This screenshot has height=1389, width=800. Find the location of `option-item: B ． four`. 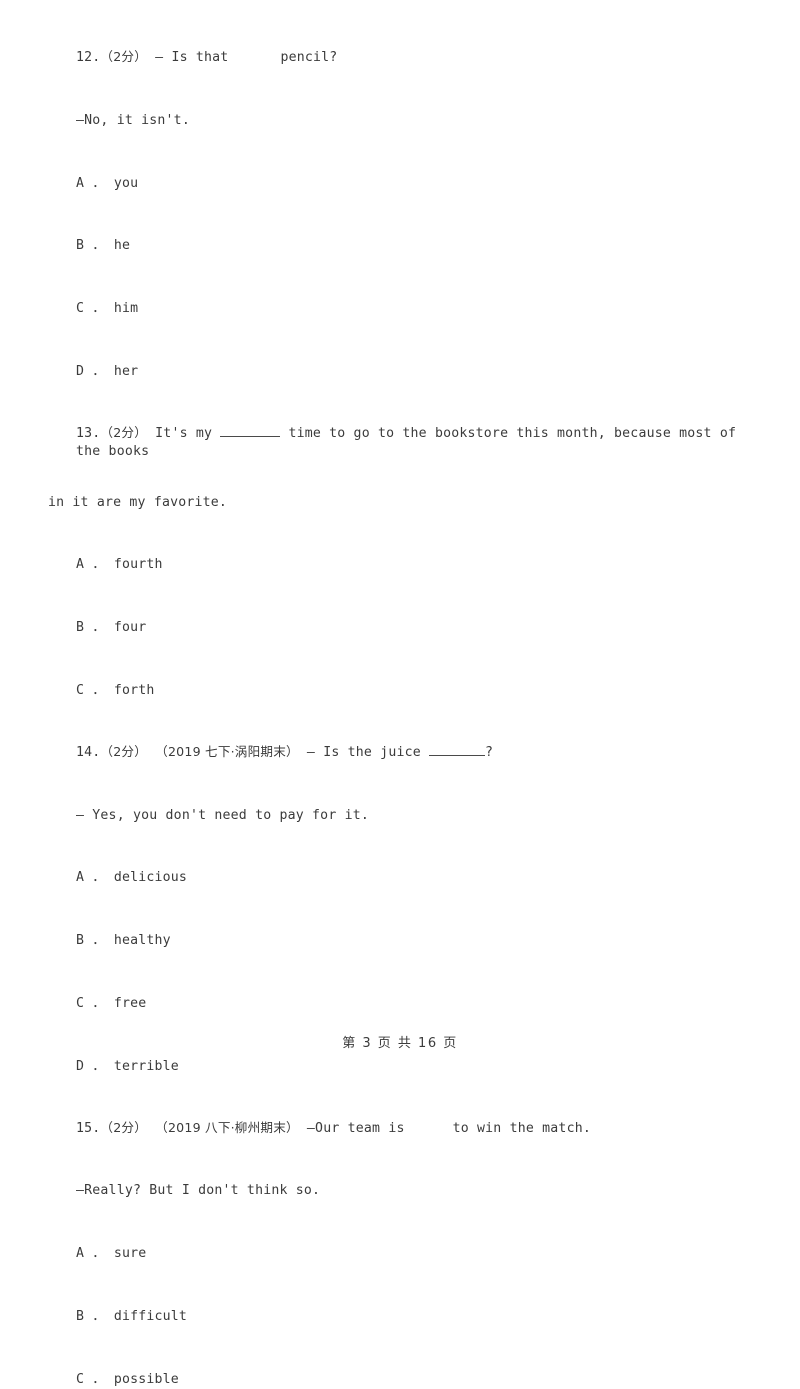

option-item: B ． four is located at coordinates (401, 628).